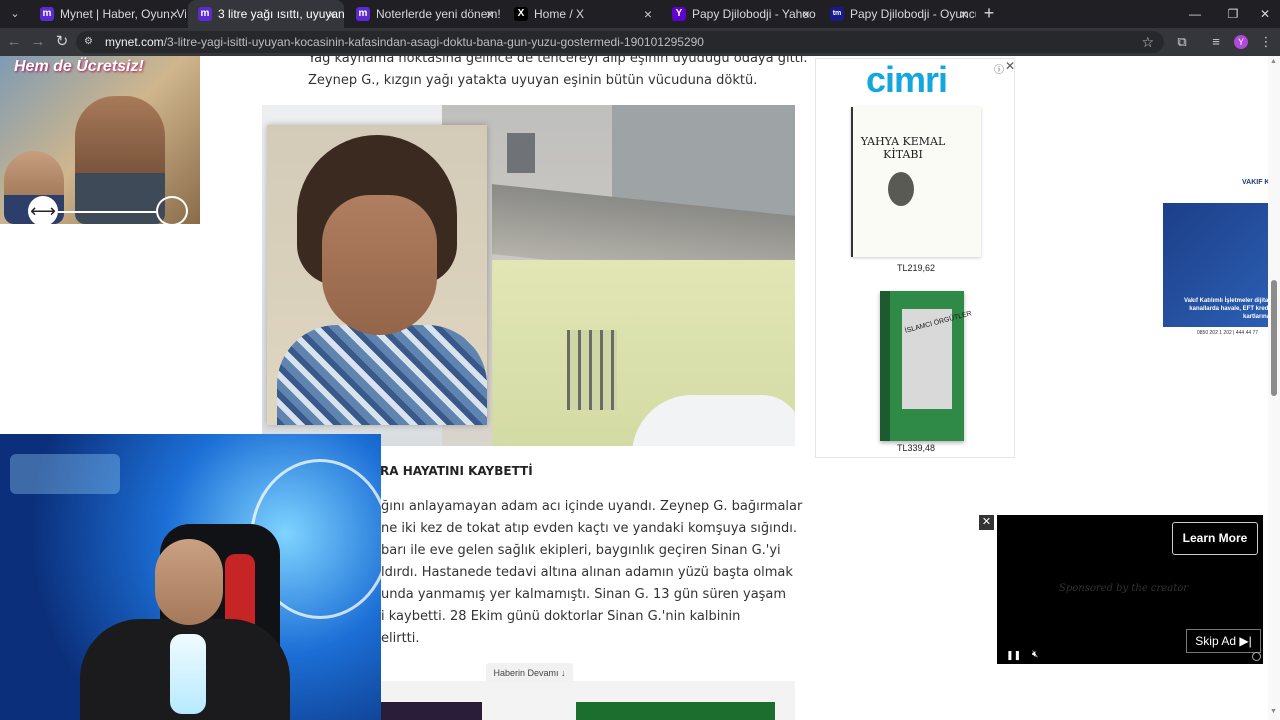 The image size is (1280, 720). What do you see at coordinates (90, 42) in the screenshot?
I see `site-info-icon: ⚙` at bounding box center [90, 42].